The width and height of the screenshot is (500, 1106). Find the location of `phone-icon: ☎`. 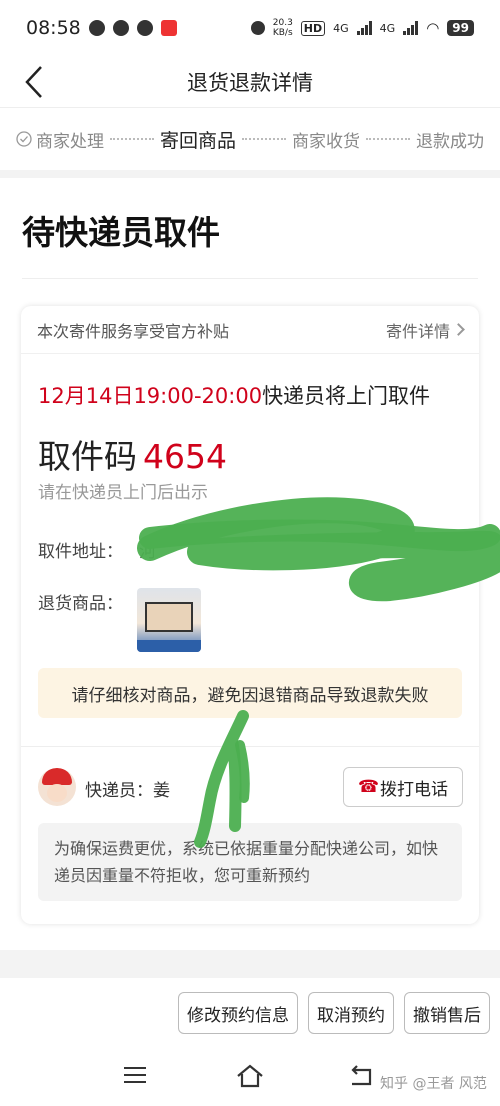

phone-icon: ☎ is located at coordinates (369, 787).